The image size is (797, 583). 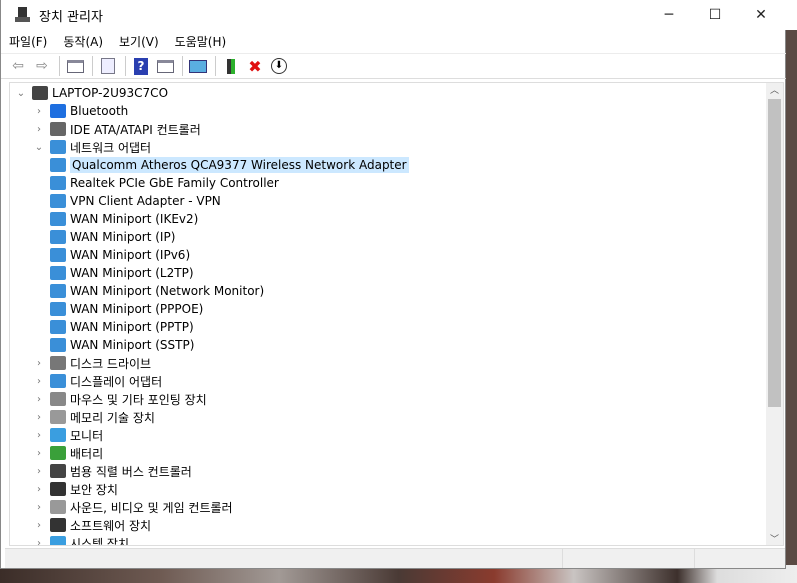 I want to click on tree-label: WAN Miniport (PPPOE), so click(x=137, y=309).